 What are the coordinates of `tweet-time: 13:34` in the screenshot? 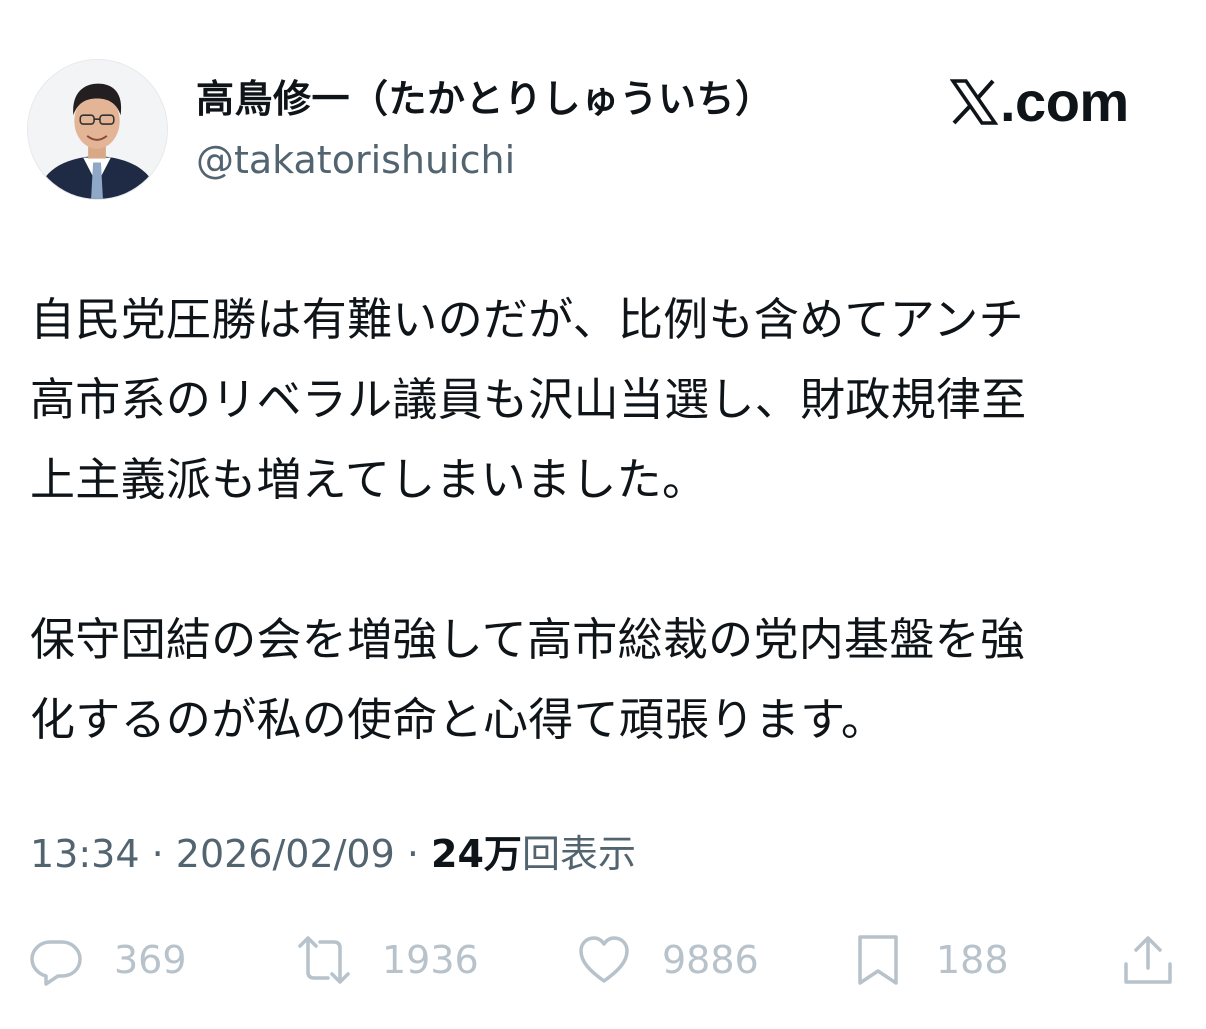 It's located at (85, 854).